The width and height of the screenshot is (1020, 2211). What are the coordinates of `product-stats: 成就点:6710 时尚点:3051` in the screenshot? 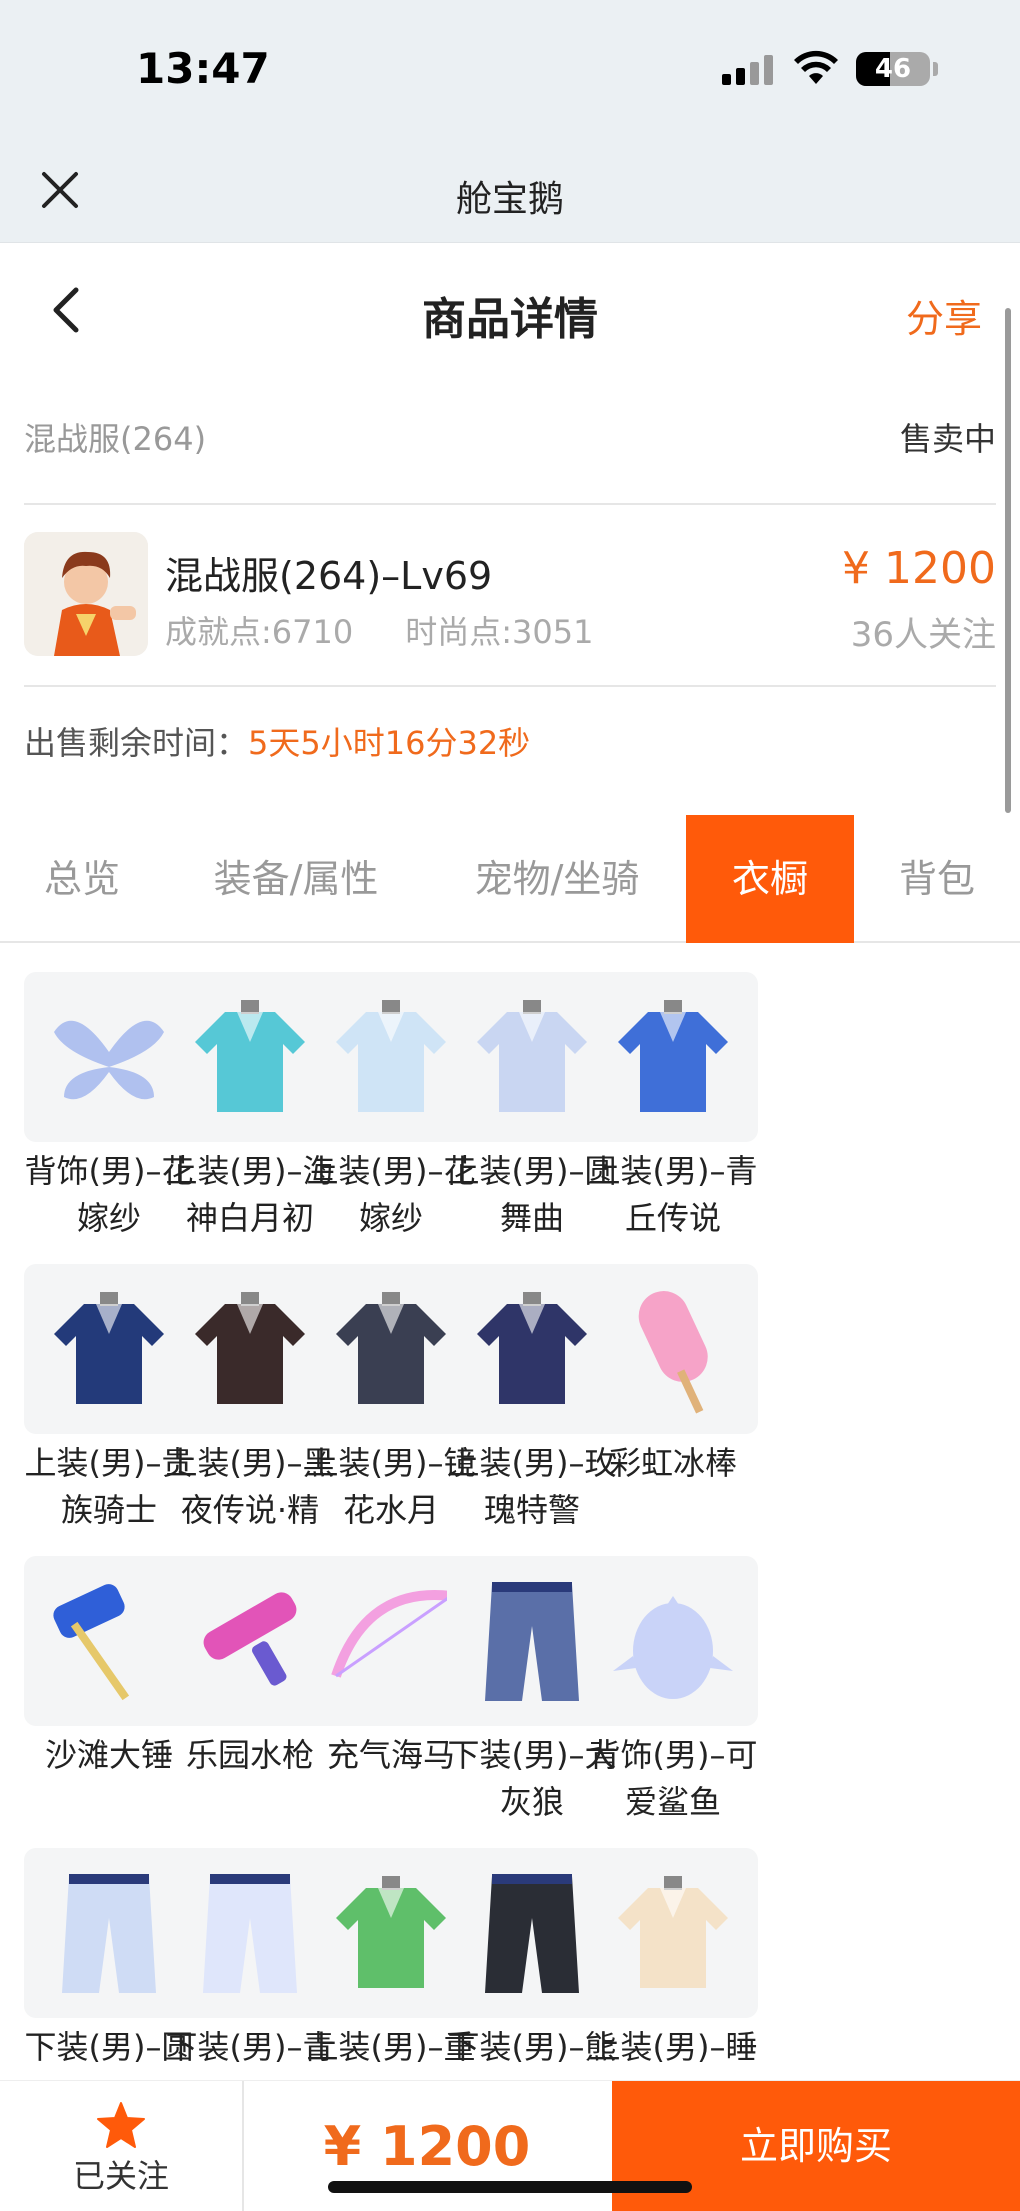 It's located at (405, 630).